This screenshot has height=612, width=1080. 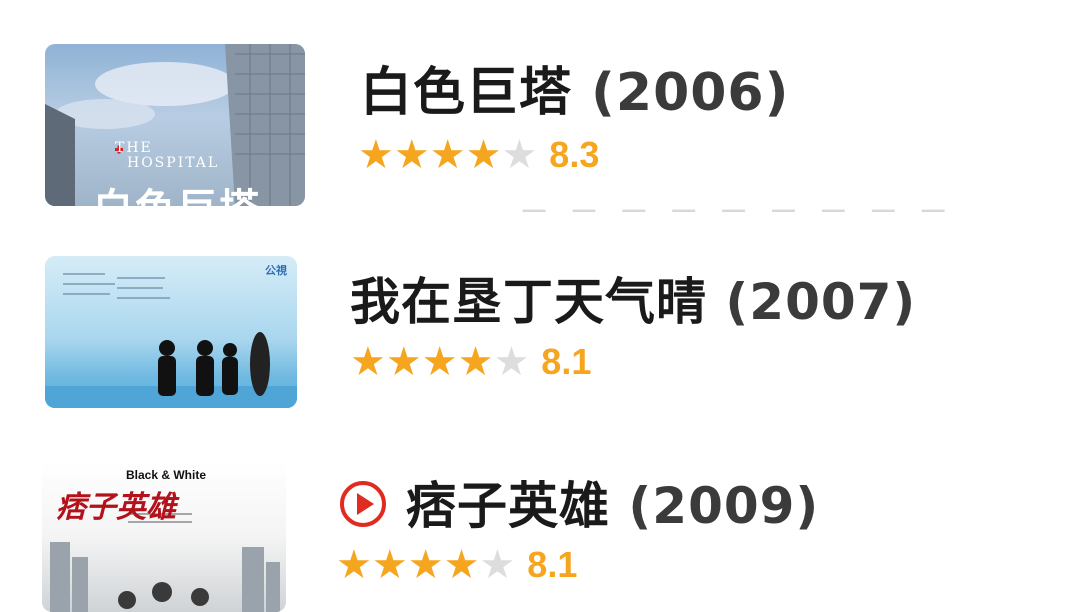 I want to click on poster-brand: Black & White, so click(x=166, y=475).